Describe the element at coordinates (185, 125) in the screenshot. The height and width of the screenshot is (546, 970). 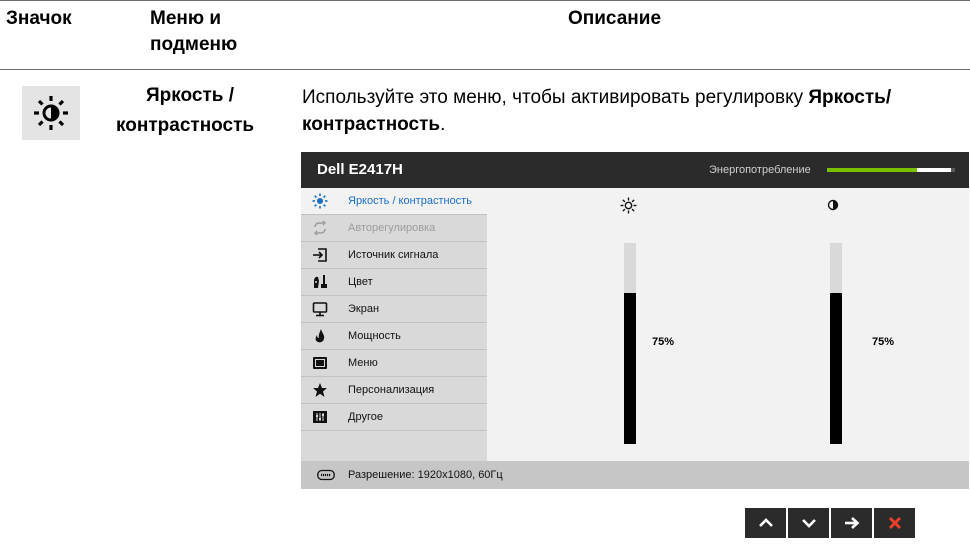
I see `row-menu-line2: контрастность` at that location.